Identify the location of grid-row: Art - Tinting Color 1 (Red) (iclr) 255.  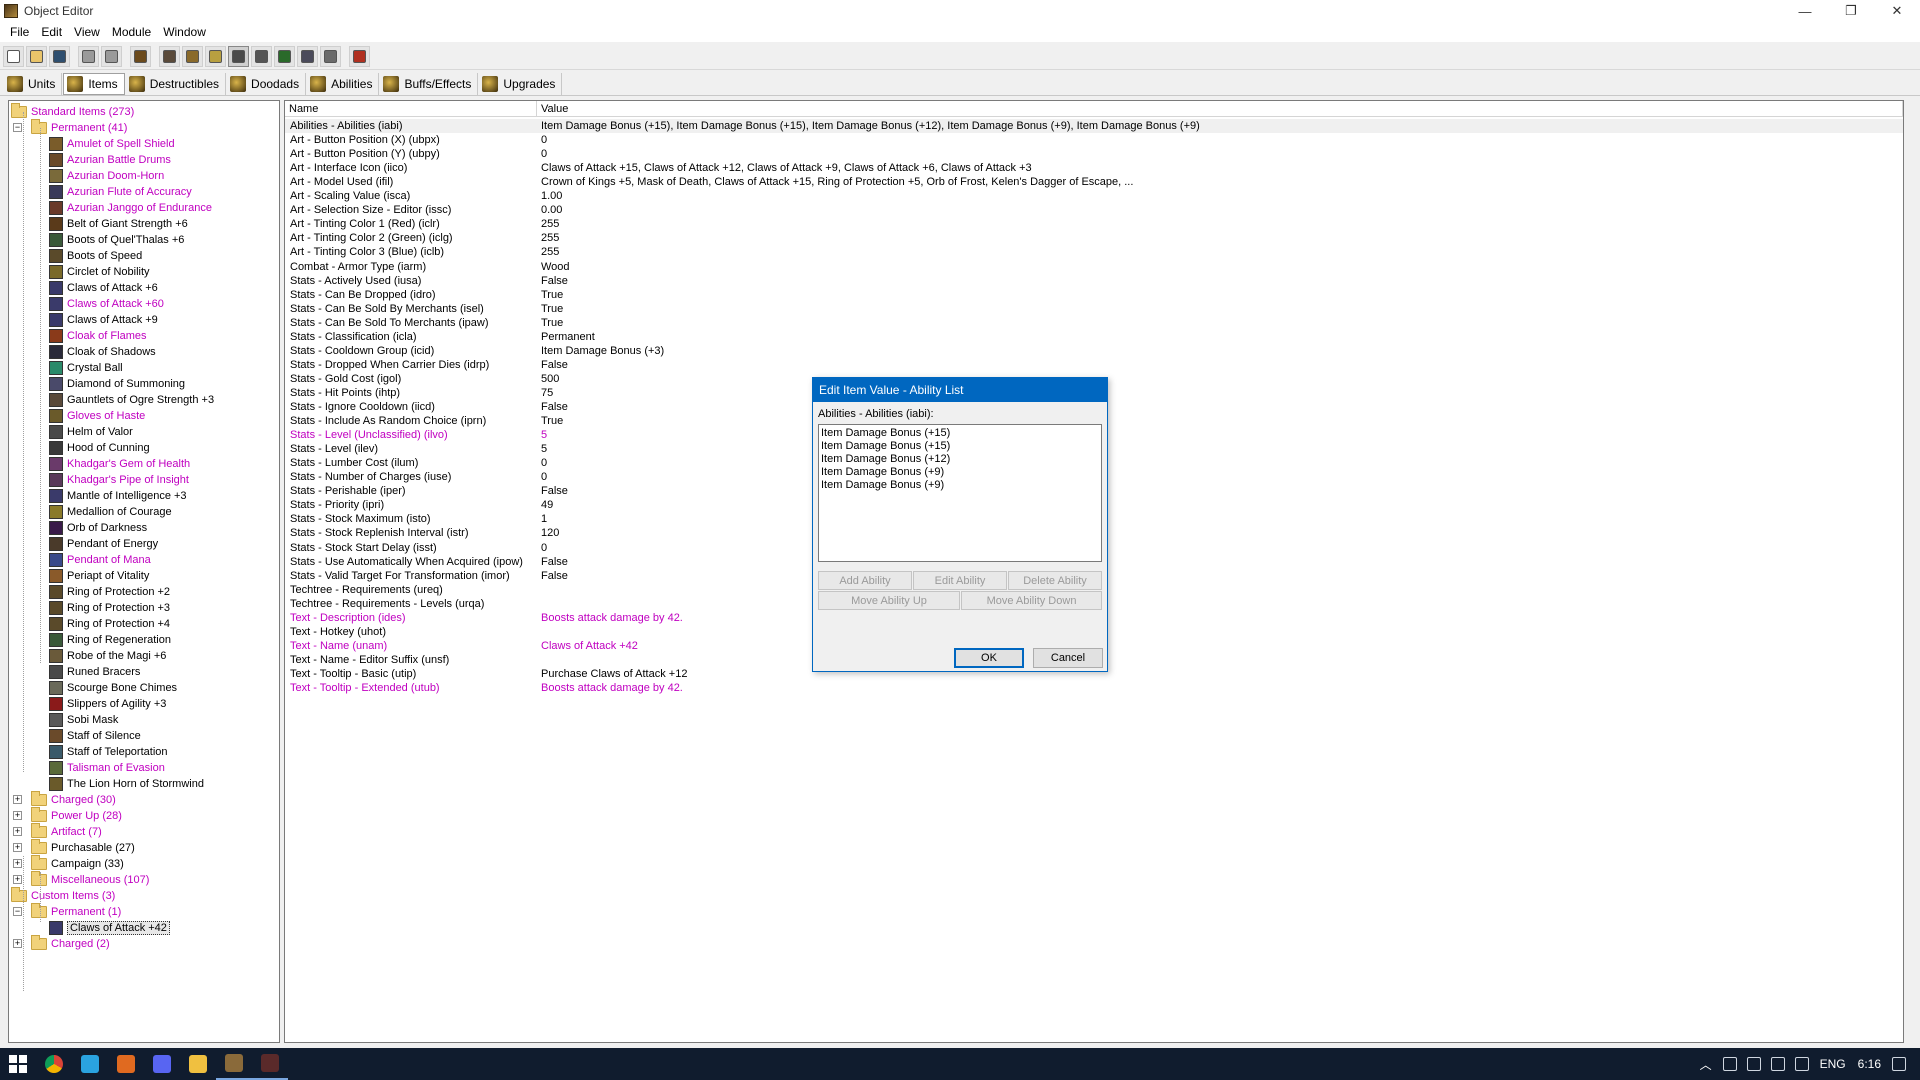
(1094, 224).